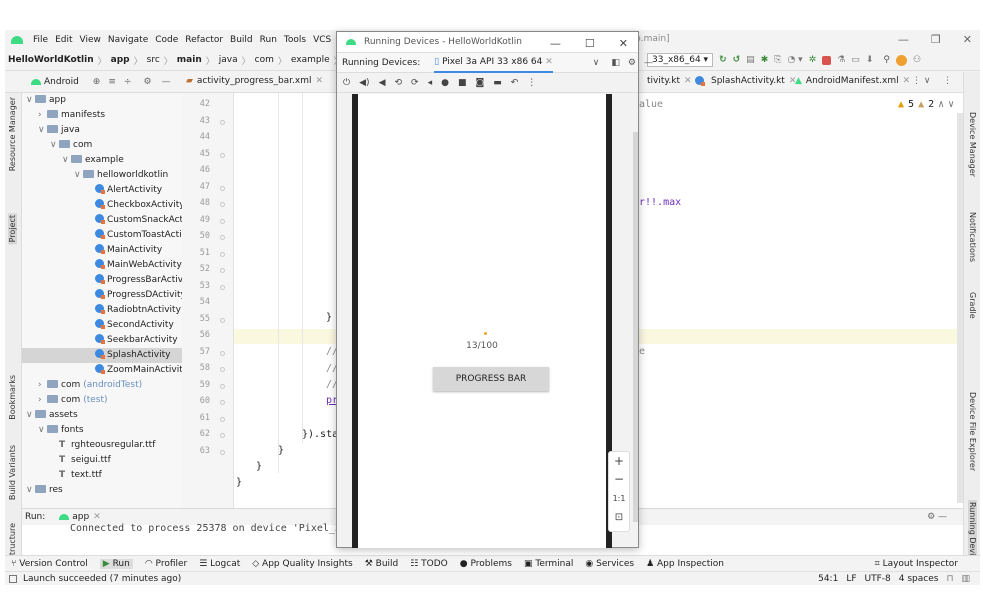  Describe the element at coordinates (609, 564) in the screenshot. I see `tab-services: ◉ Services` at that location.